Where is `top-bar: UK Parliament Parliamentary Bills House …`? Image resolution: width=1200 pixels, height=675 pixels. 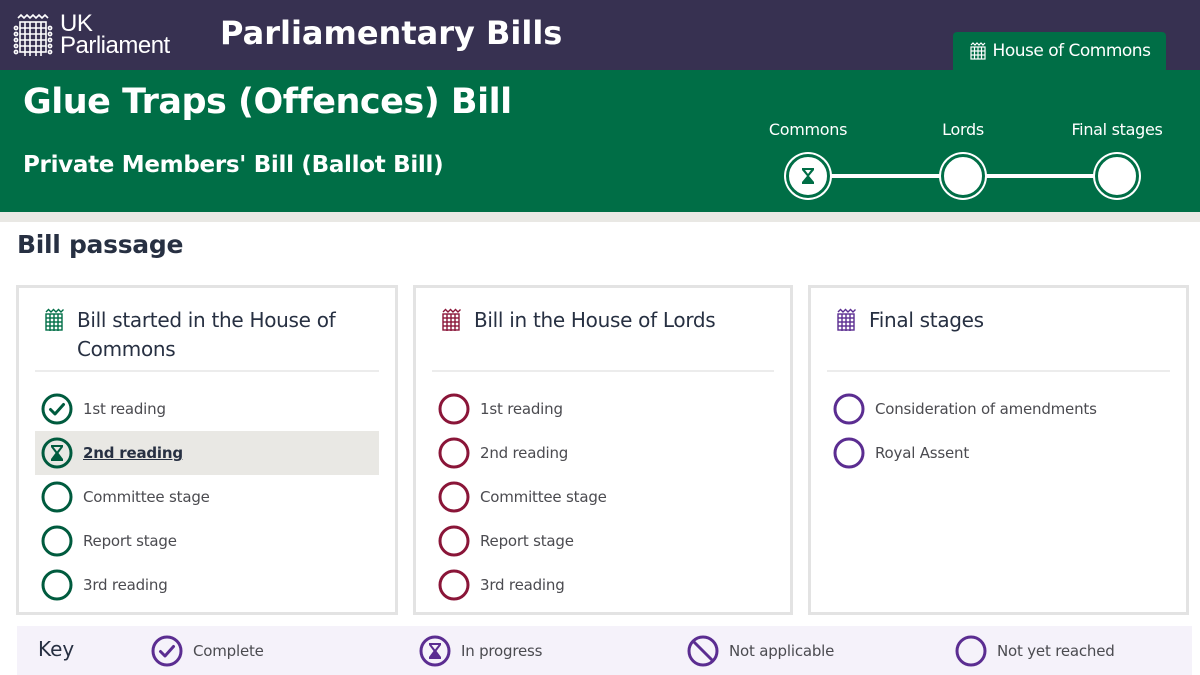
top-bar: UK Parliament Parliamentary Bills House … is located at coordinates (600, 35).